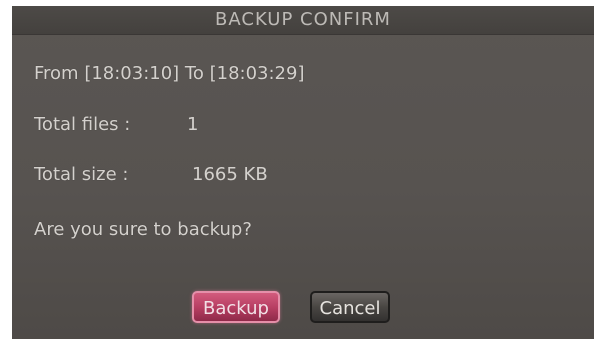 The image size is (597, 339). I want to click on total-files-label: Total files :, so click(82, 124).